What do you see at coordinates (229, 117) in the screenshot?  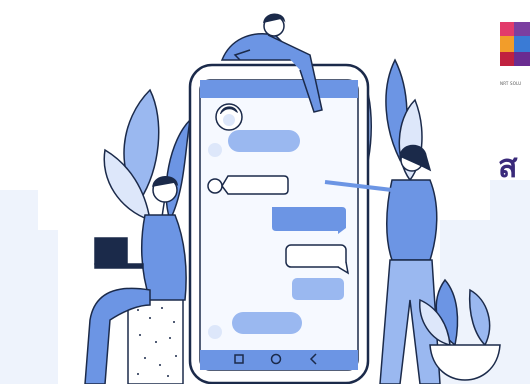 I see `chat-avatar` at bounding box center [229, 117].